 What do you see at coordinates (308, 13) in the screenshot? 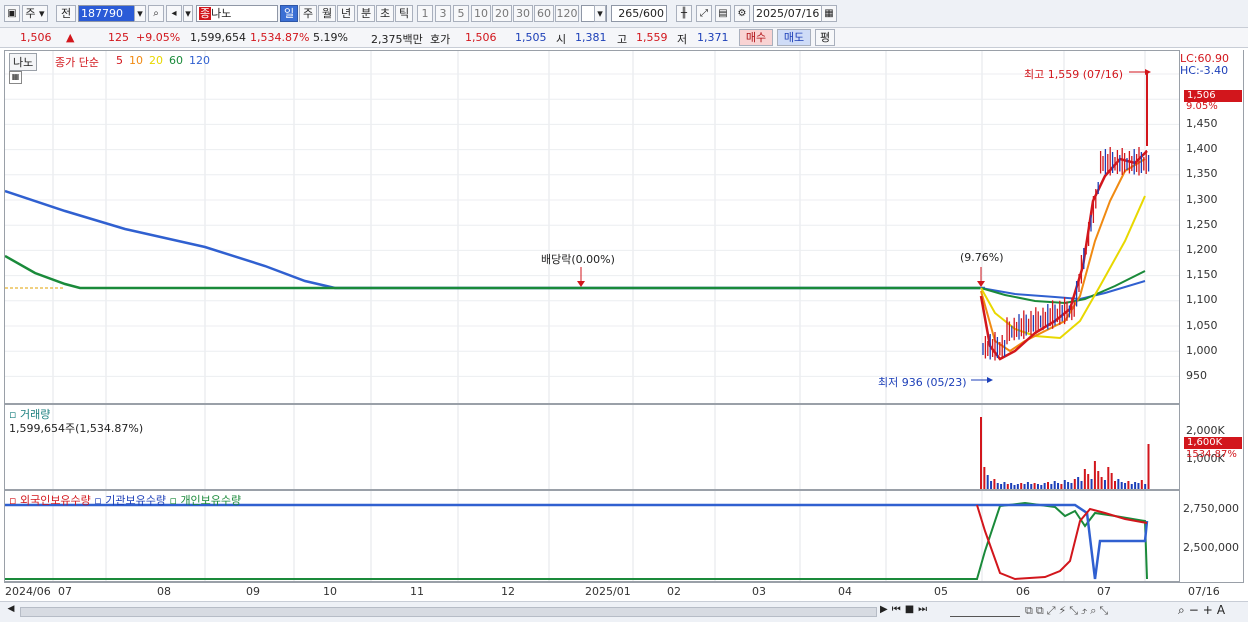
I see `interval-week: 주` at bounding box center [308, 13].